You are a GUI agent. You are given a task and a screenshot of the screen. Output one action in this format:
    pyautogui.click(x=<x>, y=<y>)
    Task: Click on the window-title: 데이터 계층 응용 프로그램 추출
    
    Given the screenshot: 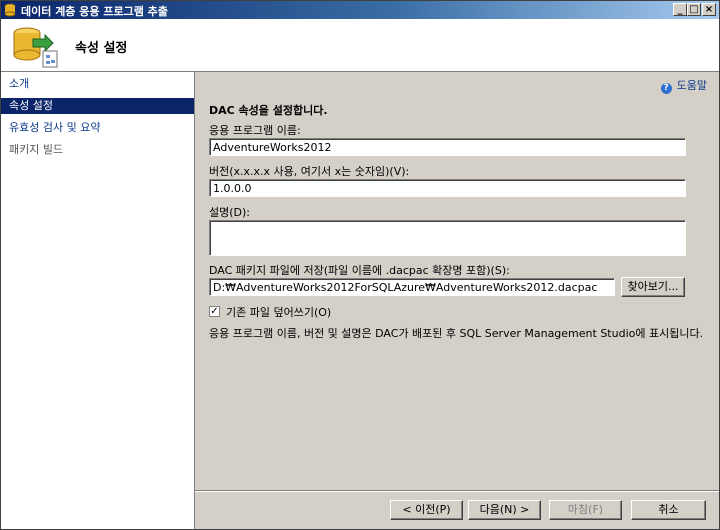 What is the action you would take?
    pyautogui.click(x=94, y=11)
    